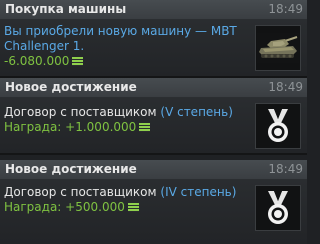 This screenshot has height=244, width=320. What do you see at coordinates (153, 154) in the screenshot?
I see `divider` at bounding box center [153, 154].